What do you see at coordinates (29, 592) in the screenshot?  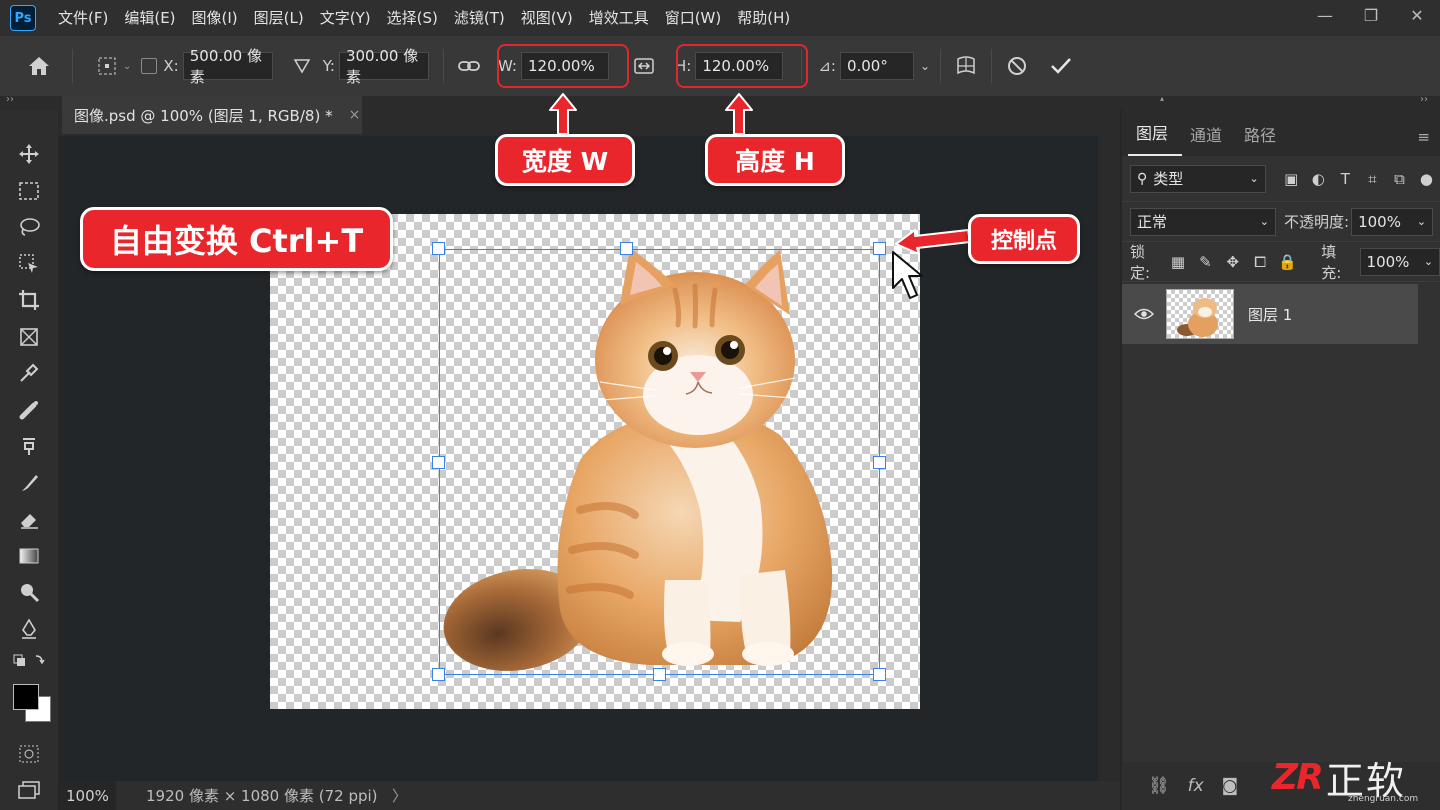 I see `dodge-tool-icon` at bounding box center [29, 592].